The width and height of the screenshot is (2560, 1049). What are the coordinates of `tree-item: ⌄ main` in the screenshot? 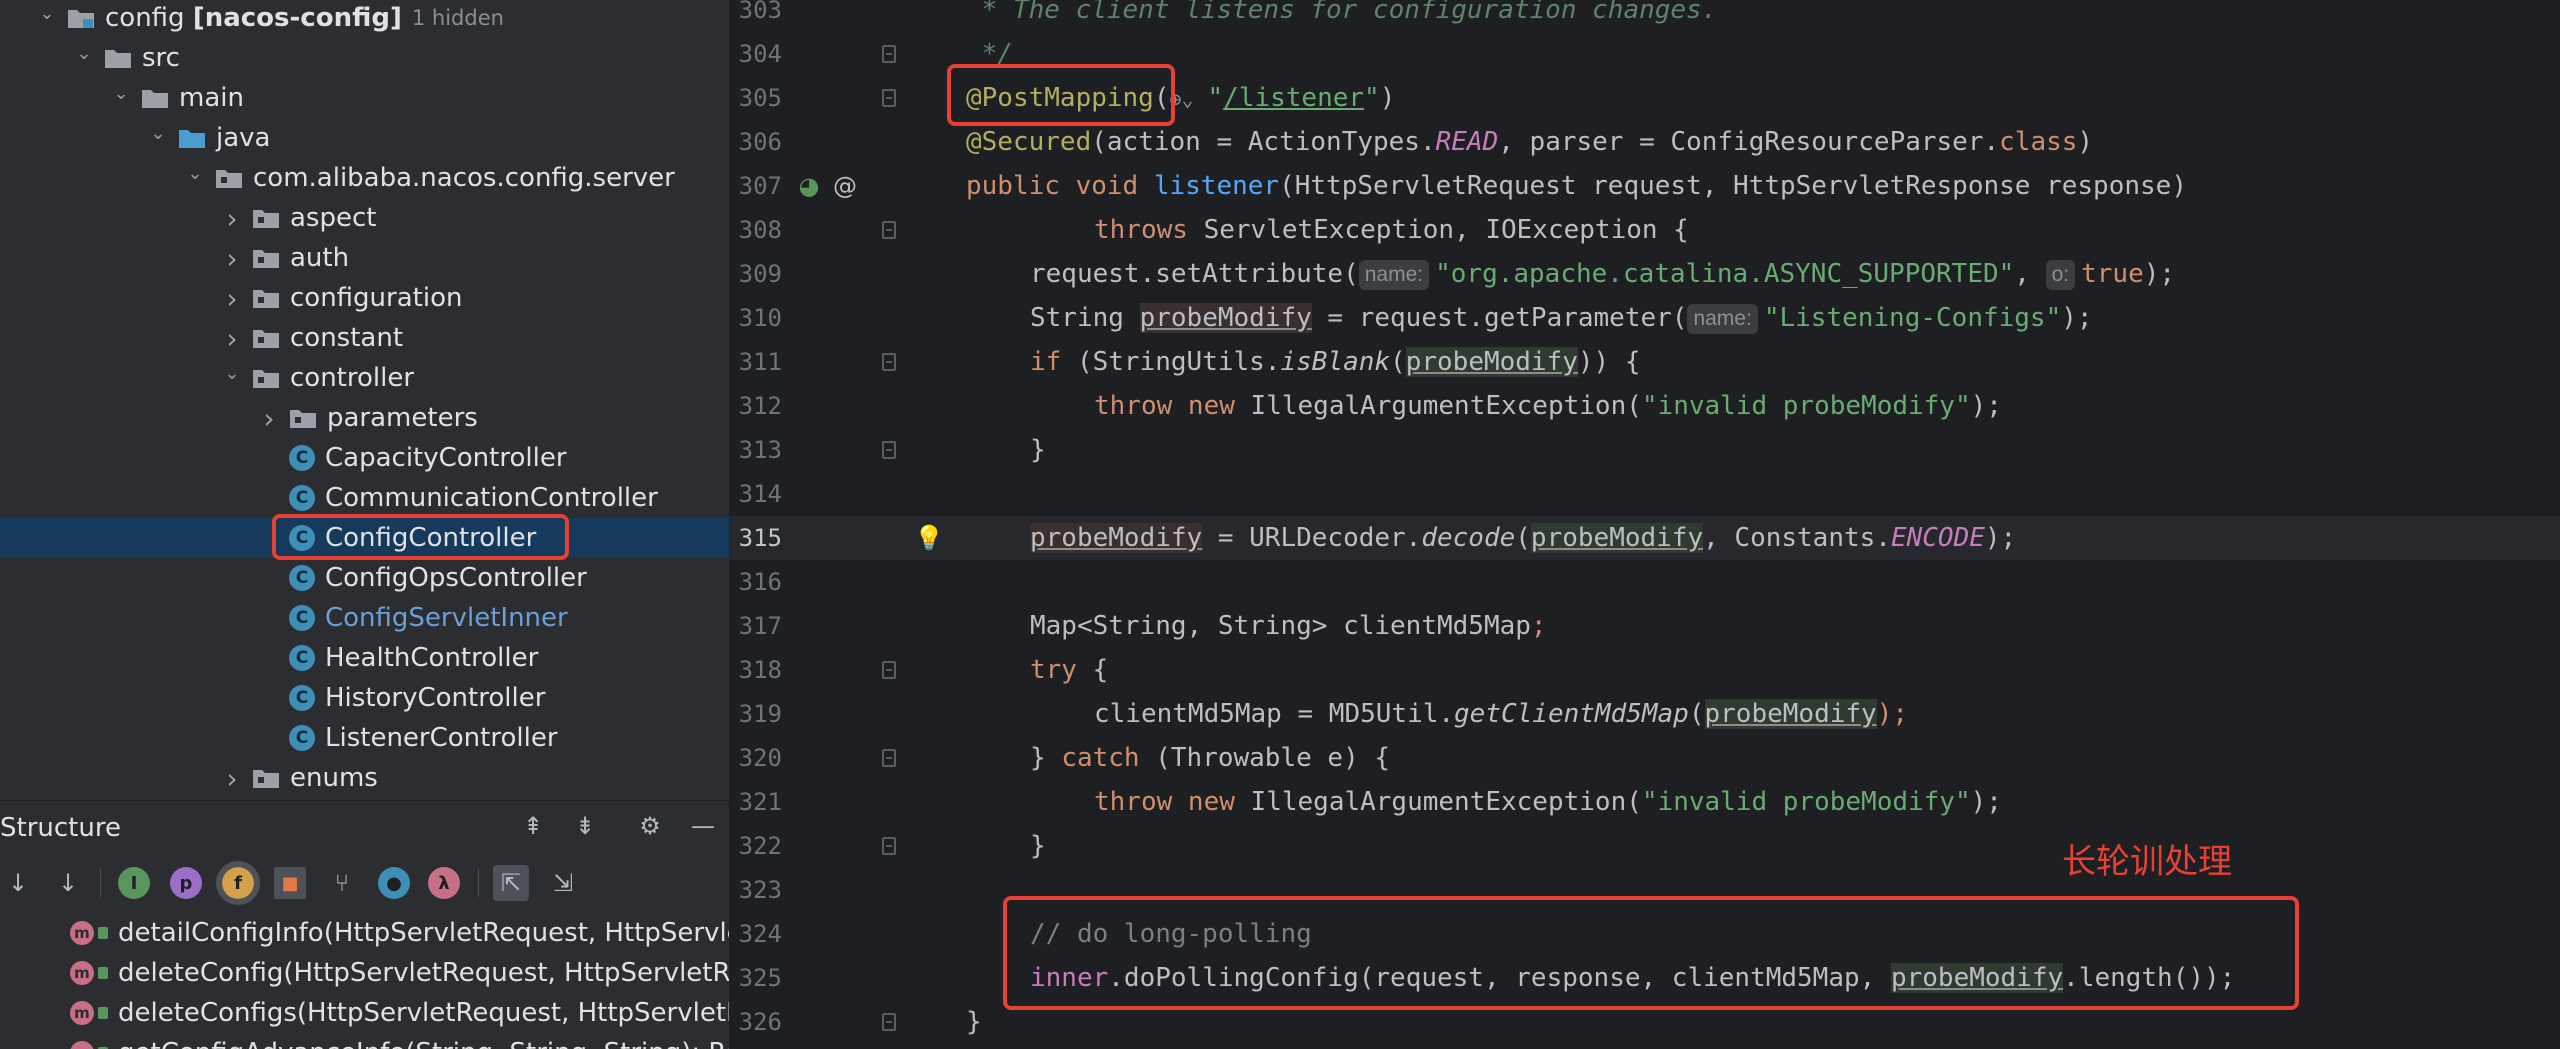 It's located at (364, 98).